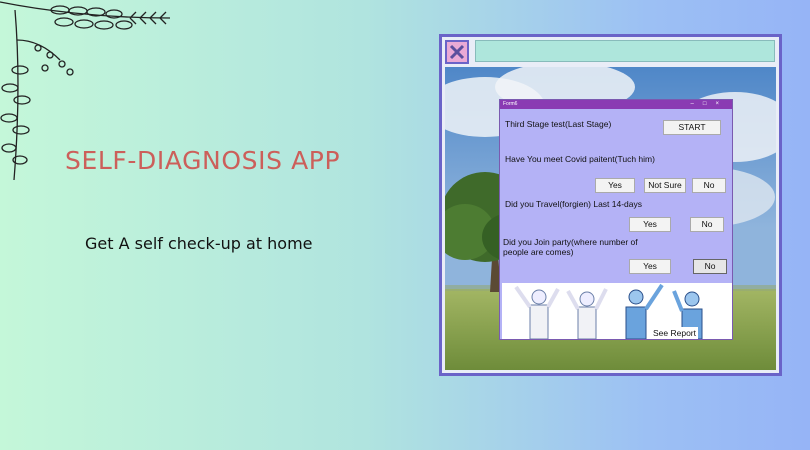 The image size is (810, 450). Describe the element at coordinates (617, 311) in the screenshot. I see `healthcare-workers-illustration: See Report` at that location.